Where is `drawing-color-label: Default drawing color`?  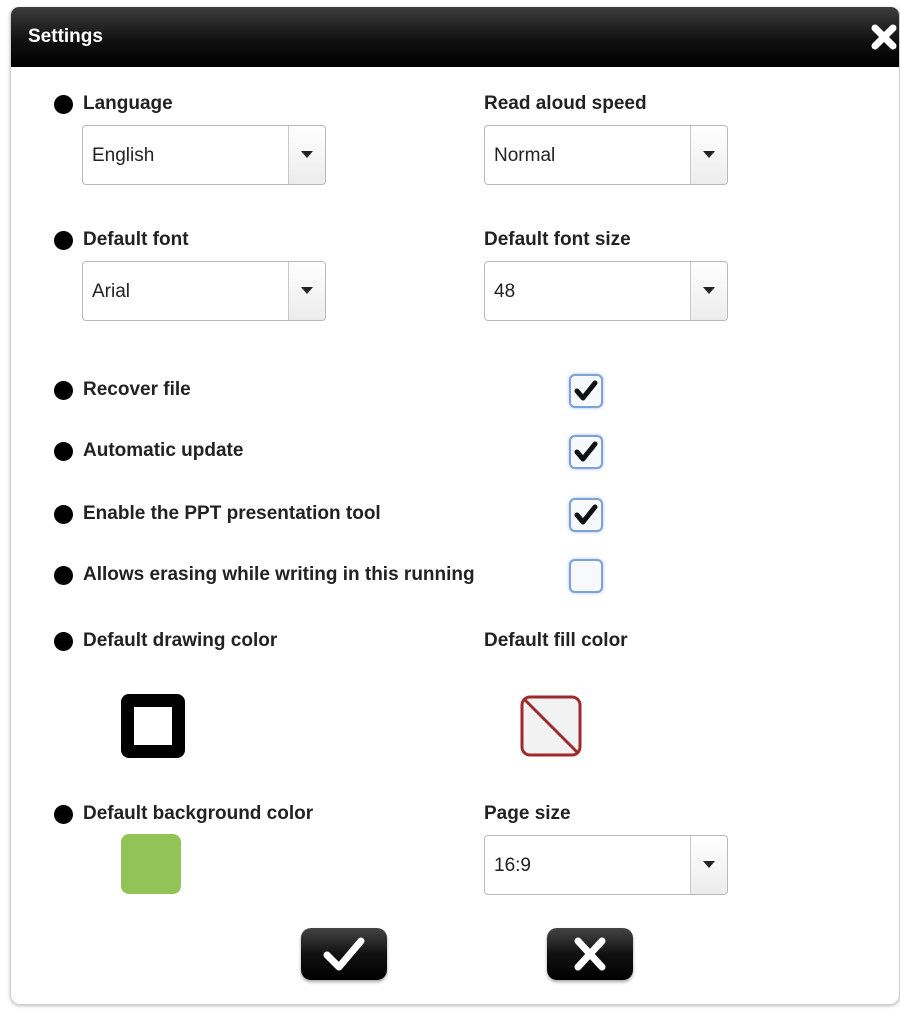 drawing-color-label: Default drawing color is located at coordinates (180, 640).